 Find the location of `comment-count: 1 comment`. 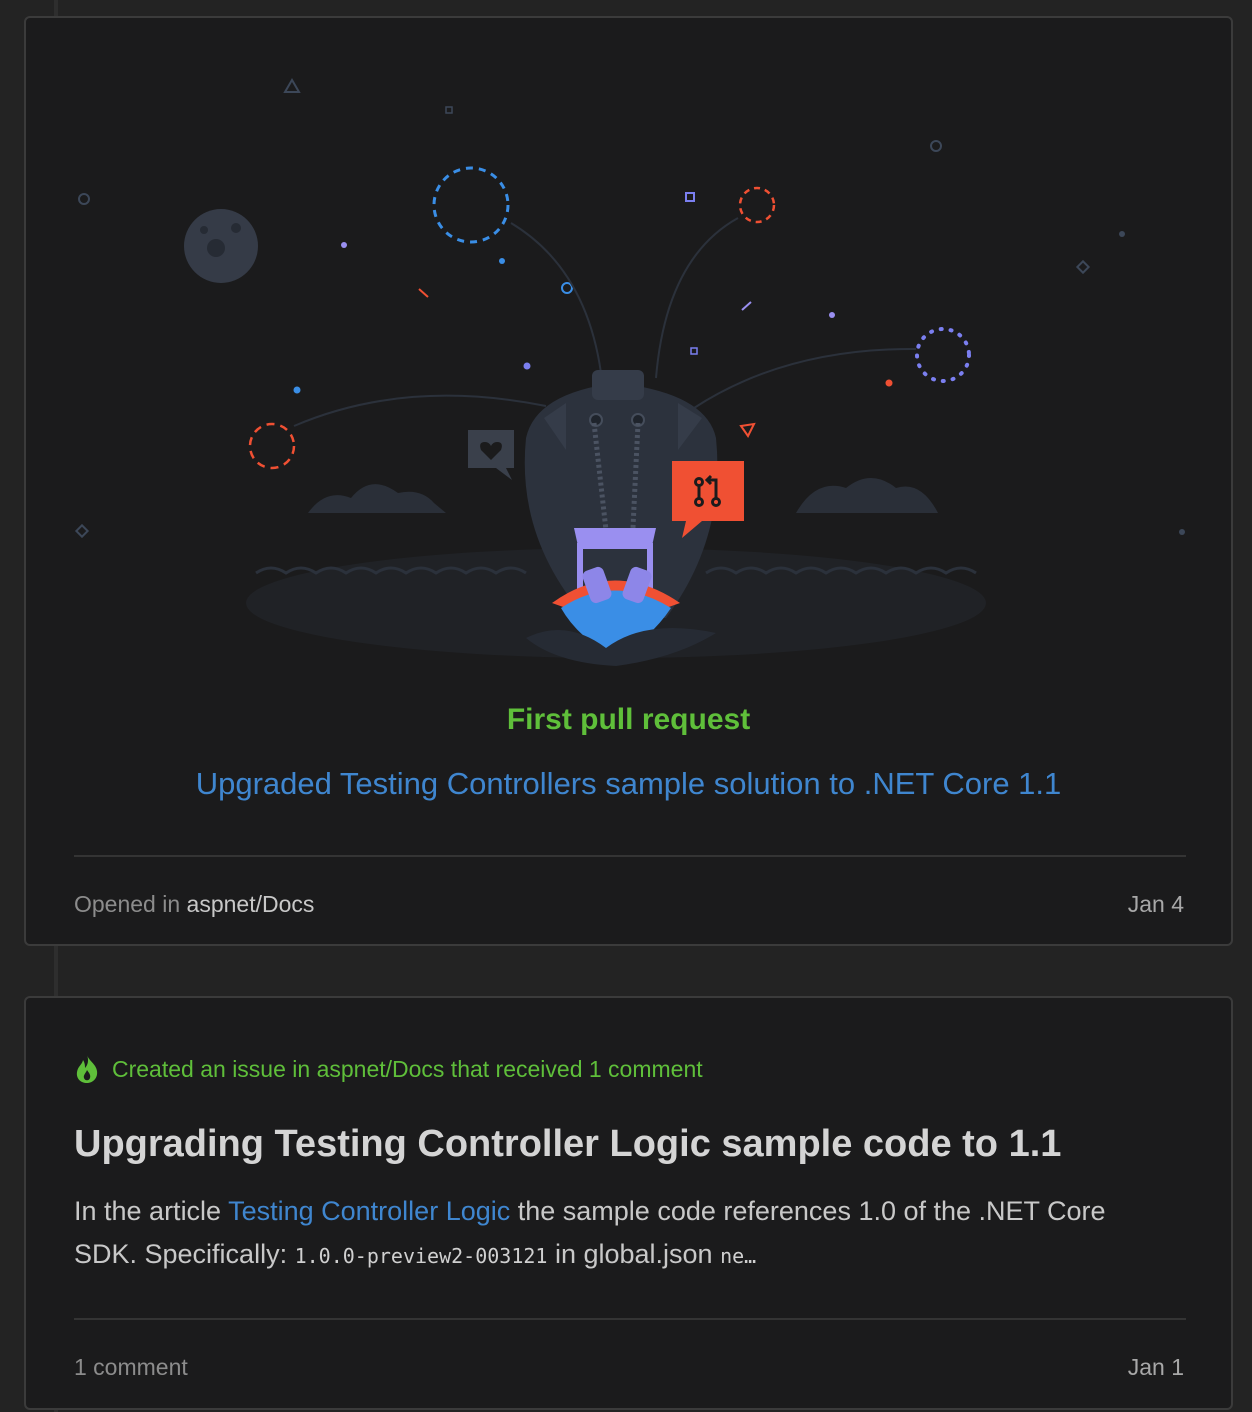

comment-count: 1 comment is located at coordinates (131, 1367).